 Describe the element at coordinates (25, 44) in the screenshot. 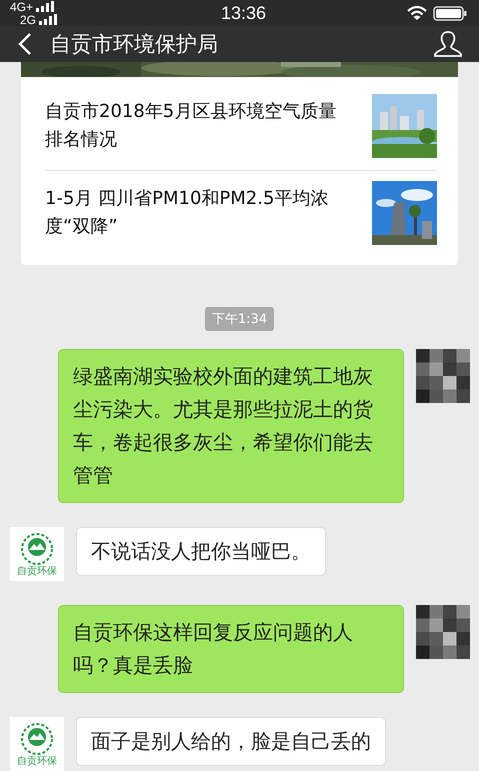

I see `back-icon` at that location.